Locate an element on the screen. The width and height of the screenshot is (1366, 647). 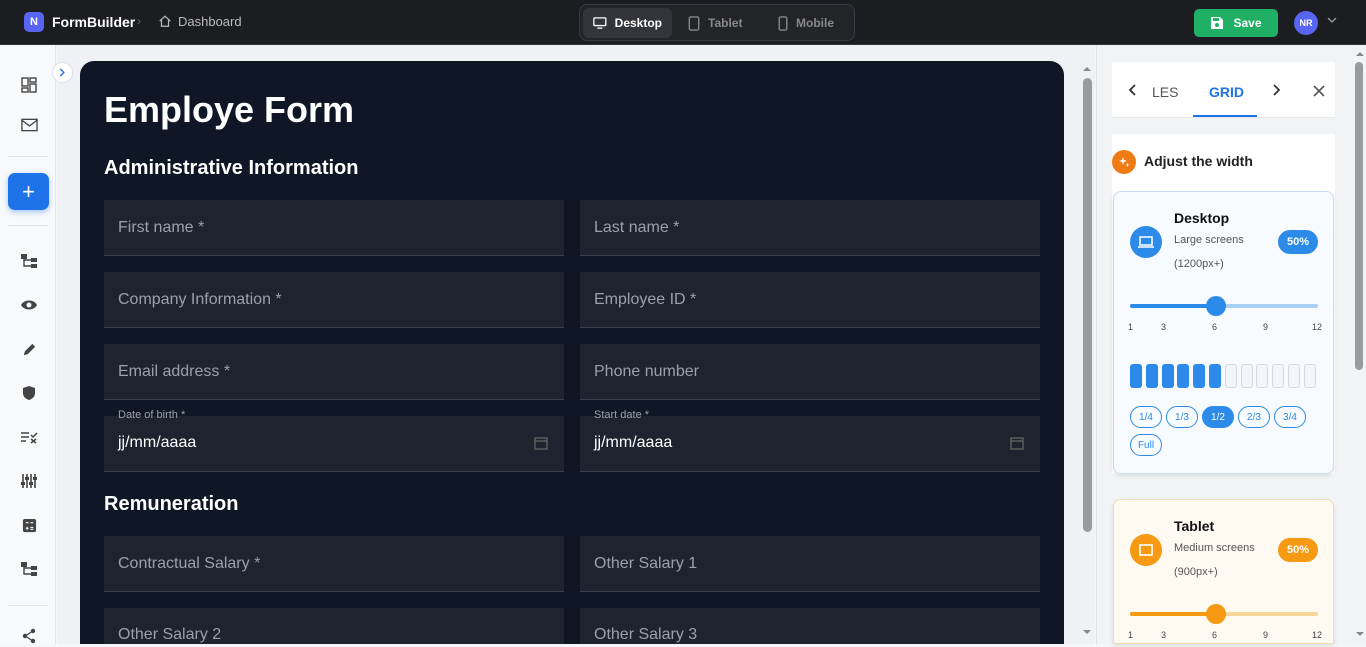
desktop-card-range: (1200px+) is located at coordinates (1199, 264).